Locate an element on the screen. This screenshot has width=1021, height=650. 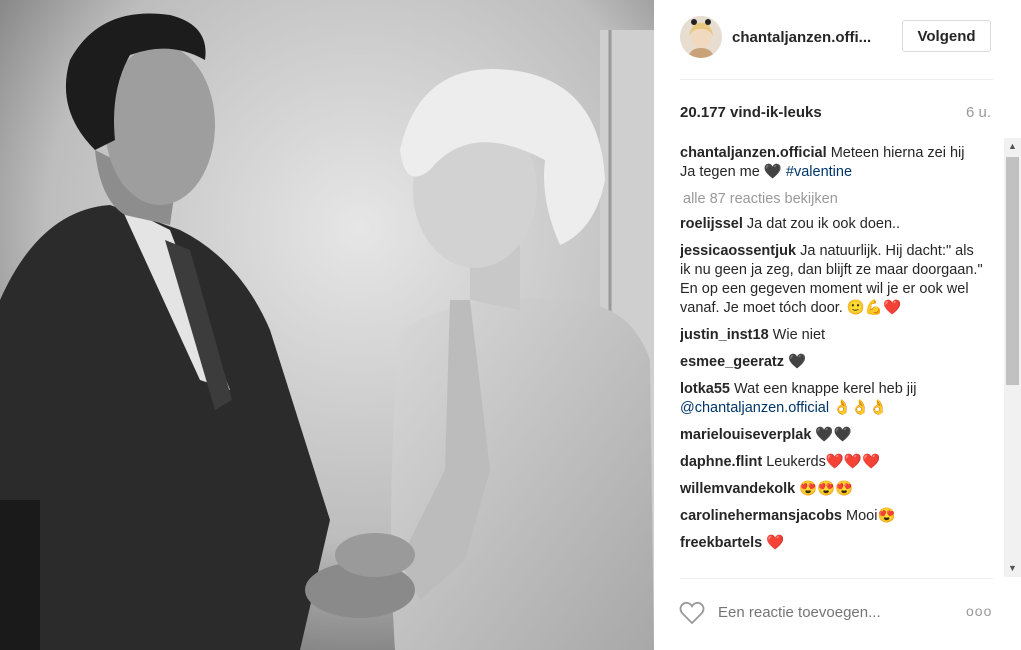
comment-text: Wat een knappe kerel heb jij is located at coordinates (825, 389).